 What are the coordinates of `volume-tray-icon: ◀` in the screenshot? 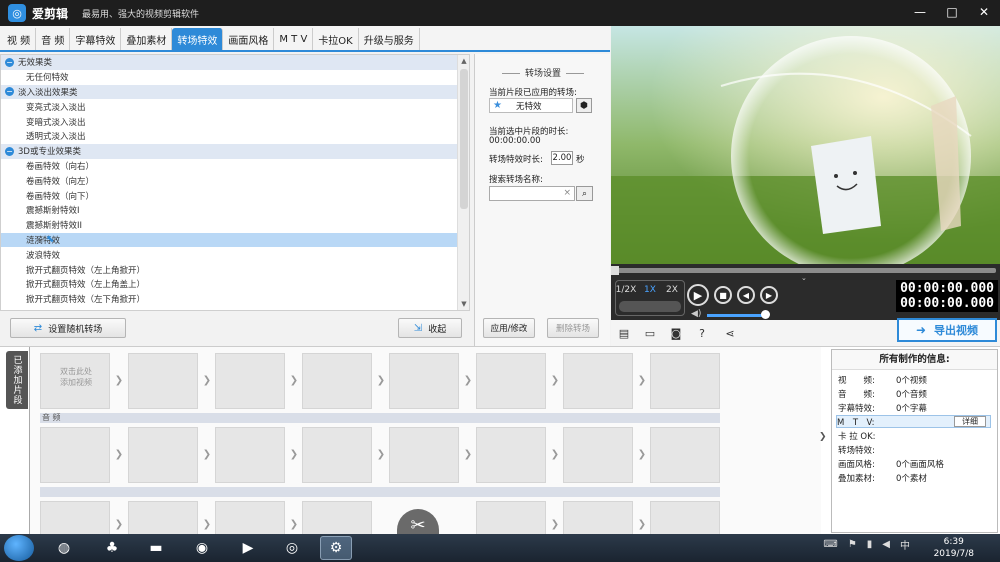 It's located at (886, 544).